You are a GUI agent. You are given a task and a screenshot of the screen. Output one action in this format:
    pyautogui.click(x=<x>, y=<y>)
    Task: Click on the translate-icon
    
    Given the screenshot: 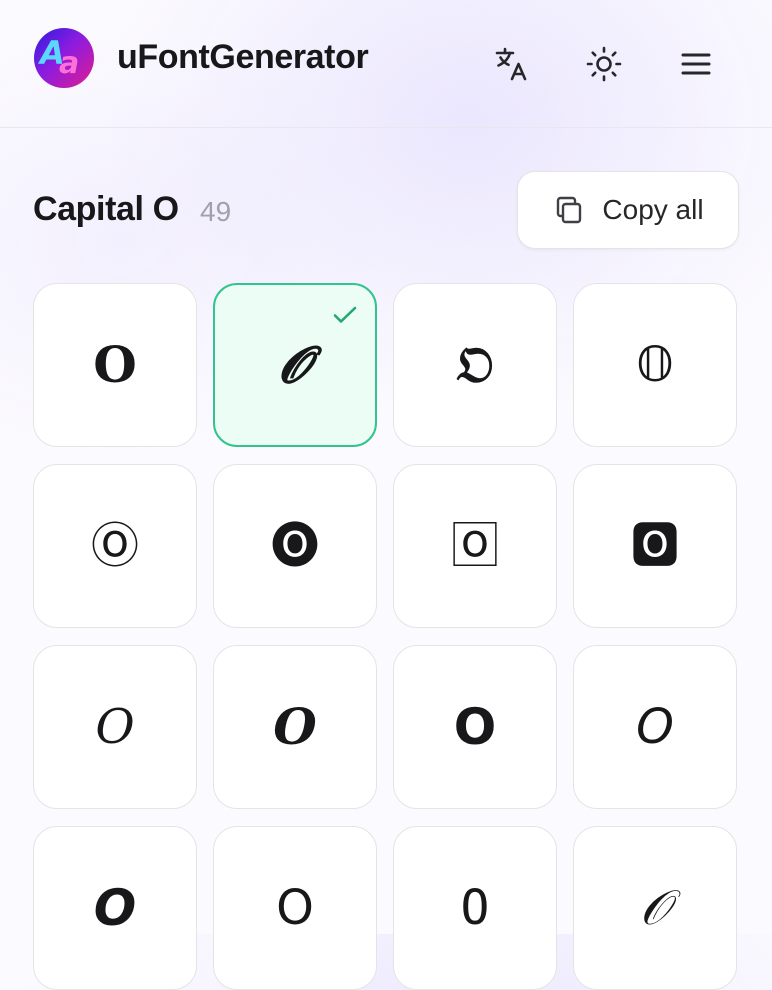 What is the action you would take?
    pyautogui.click(x=511, y=64)
    